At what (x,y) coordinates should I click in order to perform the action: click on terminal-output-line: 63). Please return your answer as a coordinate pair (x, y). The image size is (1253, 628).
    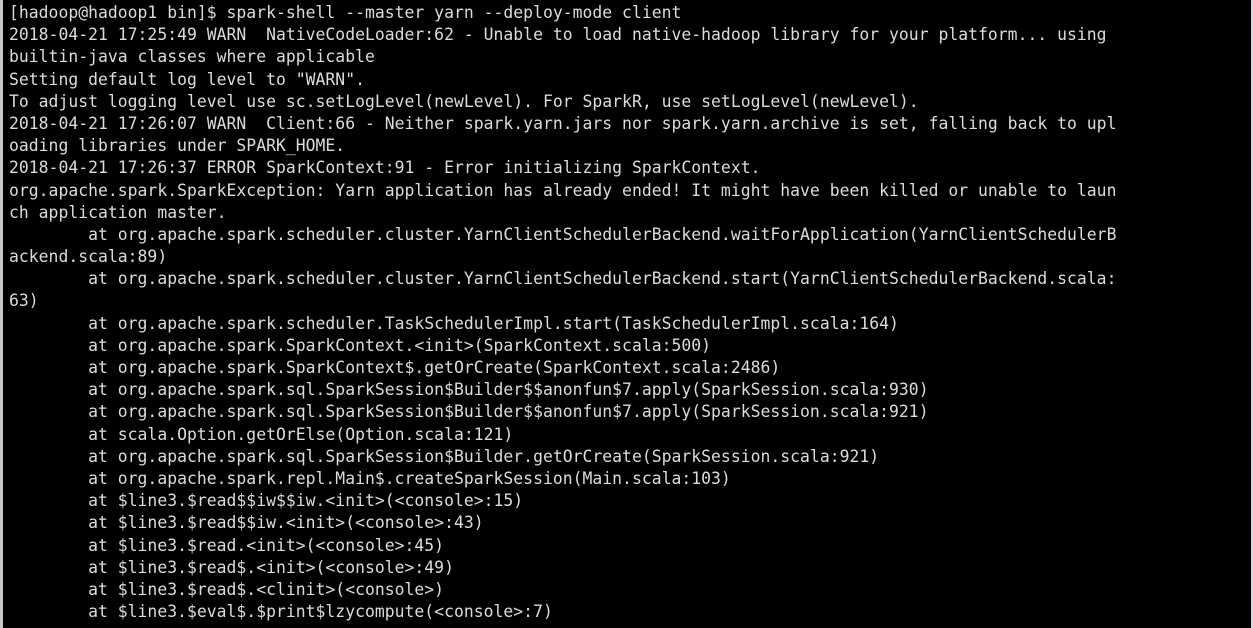
    Looking at the image, I should click on (24, 301).